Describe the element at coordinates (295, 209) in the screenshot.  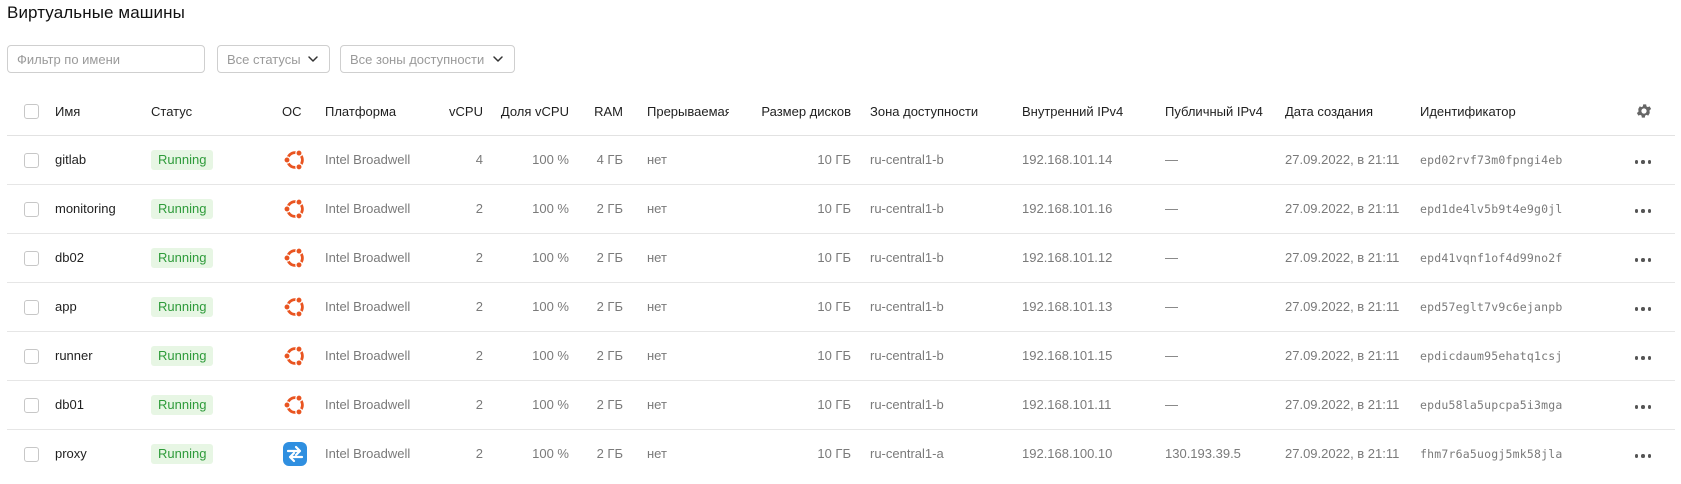
I see `ubuntu-icon` at that location.